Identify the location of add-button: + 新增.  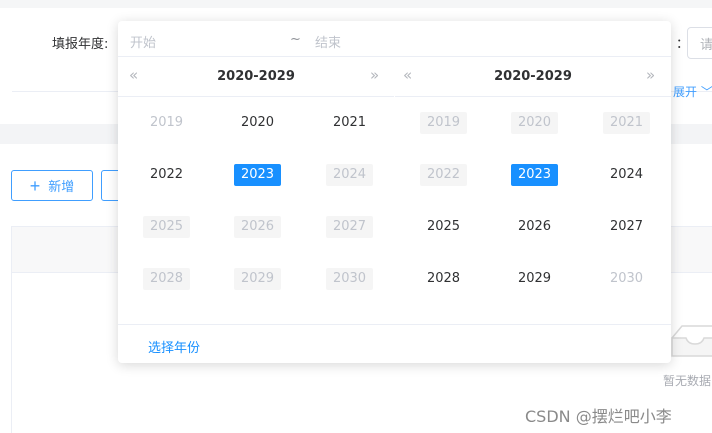
(52, 185).